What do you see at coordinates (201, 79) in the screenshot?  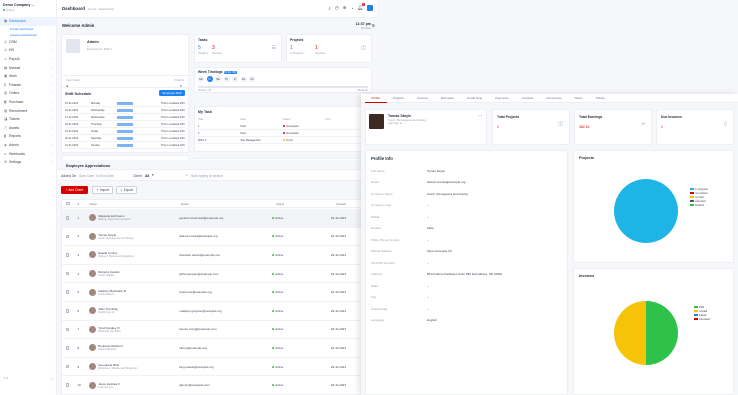 I see `week-day-mo: Mo` at bounding box center [201, 79].